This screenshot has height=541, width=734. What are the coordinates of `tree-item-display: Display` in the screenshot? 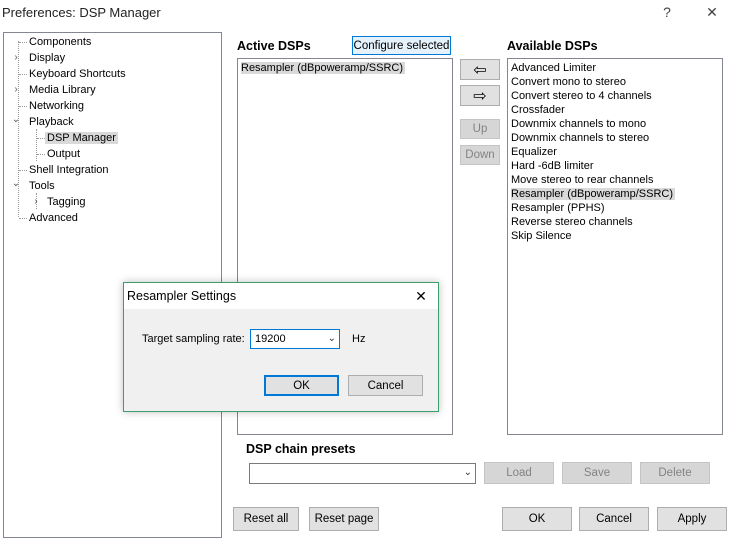 It's located at (47, 58).